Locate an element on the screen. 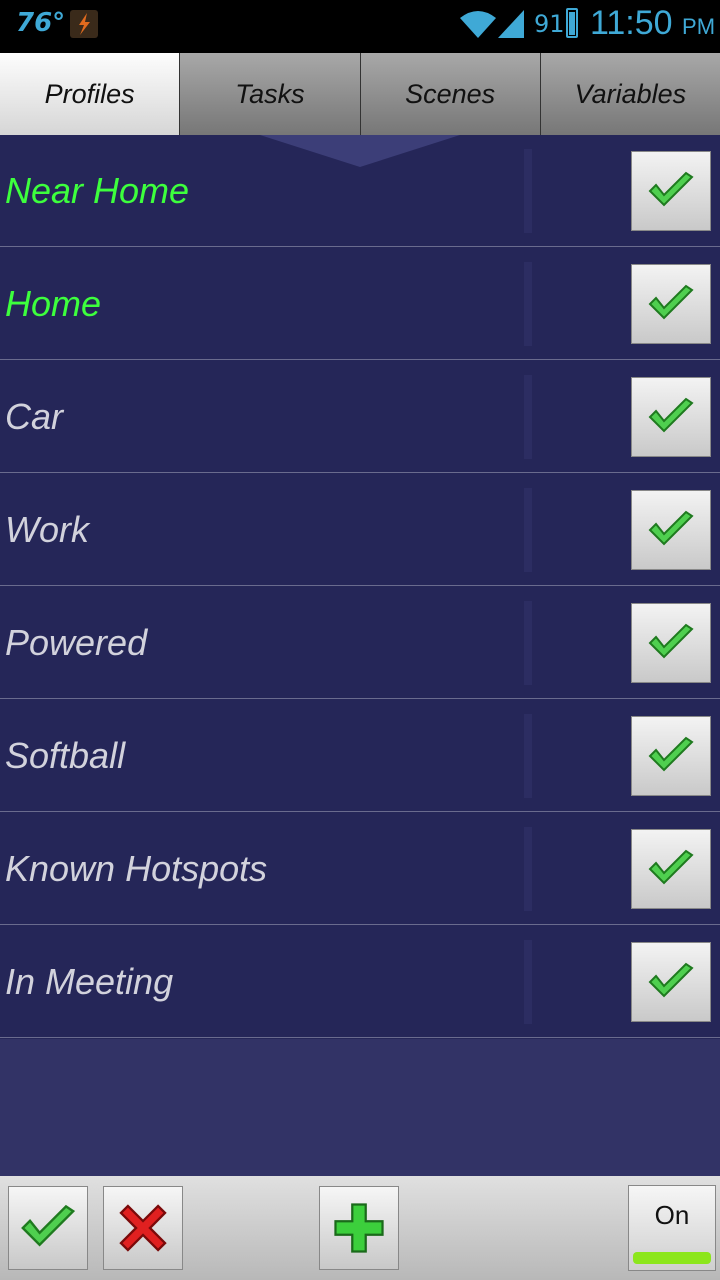 This screenshot has width=720, height=1280. profile-row: Powered is located at coordinates (360, 643).